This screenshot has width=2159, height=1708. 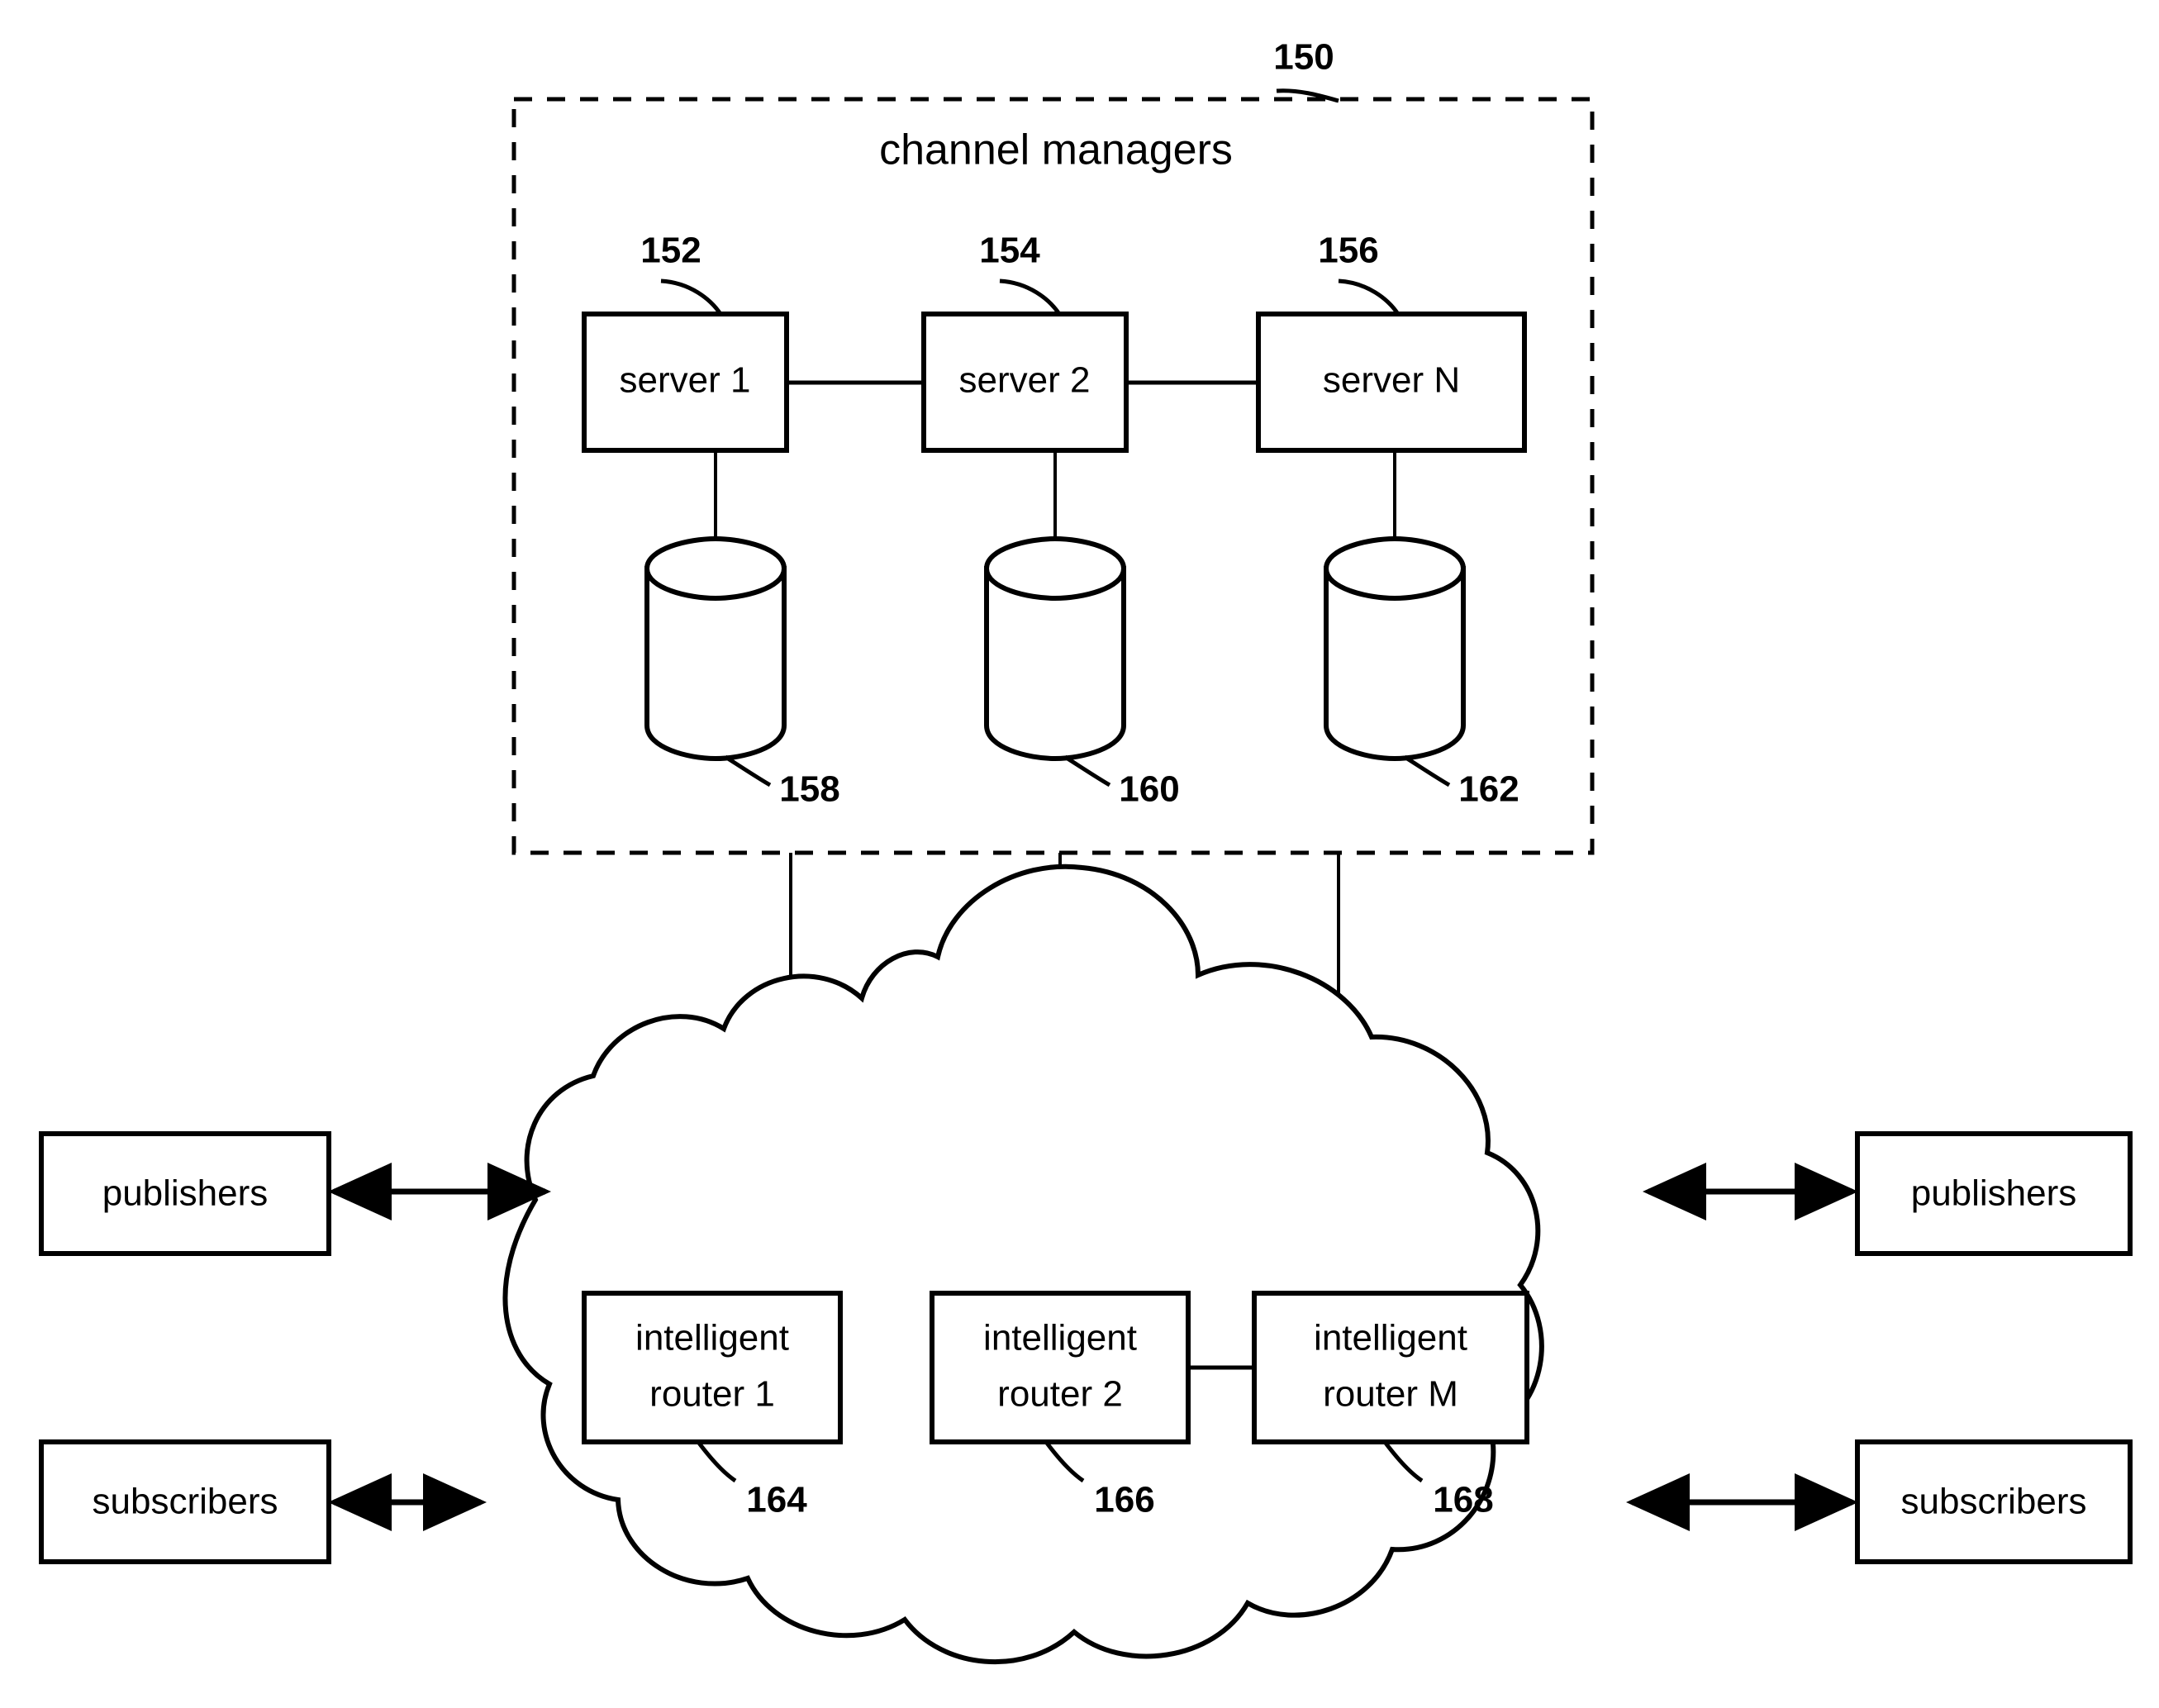 What do you see at coordinates (185, 1502) in the screenshot?
I see `subscribers-label-left: subscribers` at bounding box center [185, 1502].